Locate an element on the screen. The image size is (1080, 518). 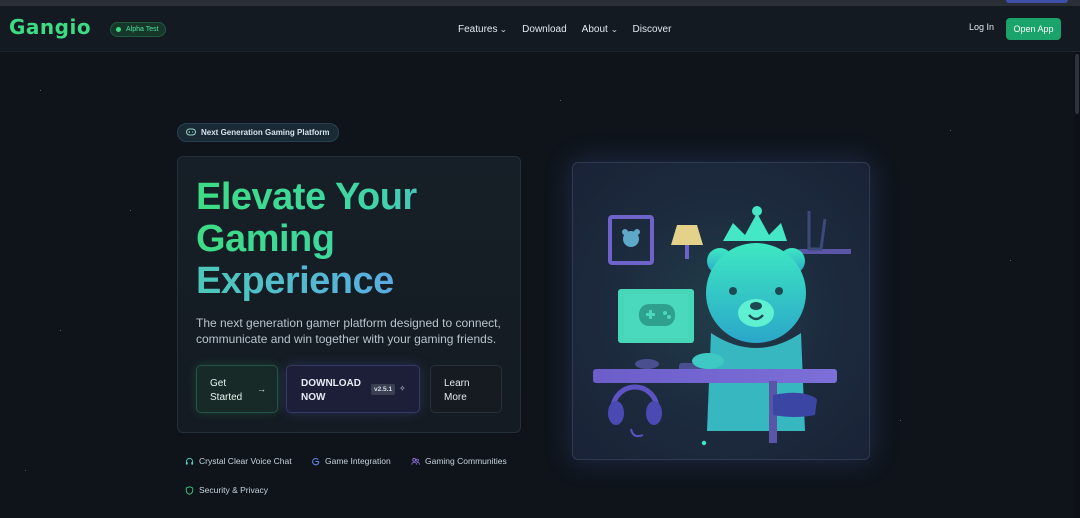
hero-pill-label: Next Generation Gaming Platform is located at coordinates (265, 132).